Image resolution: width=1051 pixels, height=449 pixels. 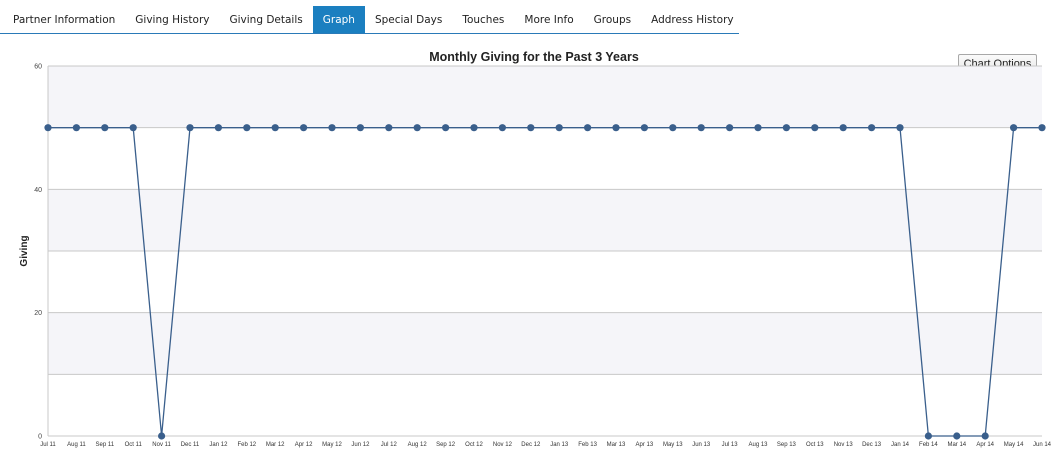 What do you see at coordinates (304, 445) in the screenshot?
I see `x-tick-label: Apr 12` at bounding box center [304, 445].